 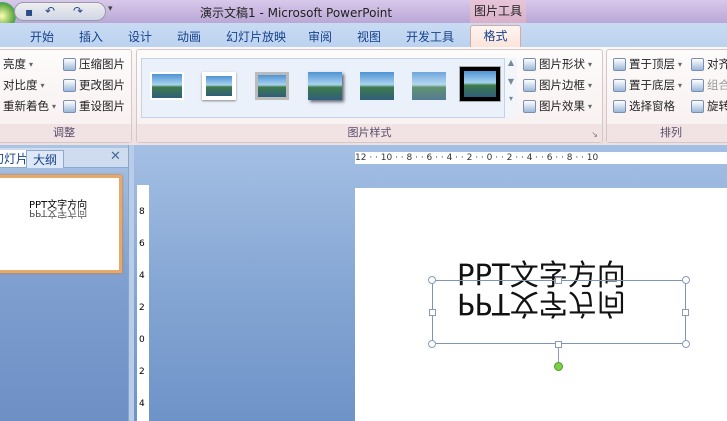 I want to click on tab-developer: 开发工具, so click(x=430, y=36).